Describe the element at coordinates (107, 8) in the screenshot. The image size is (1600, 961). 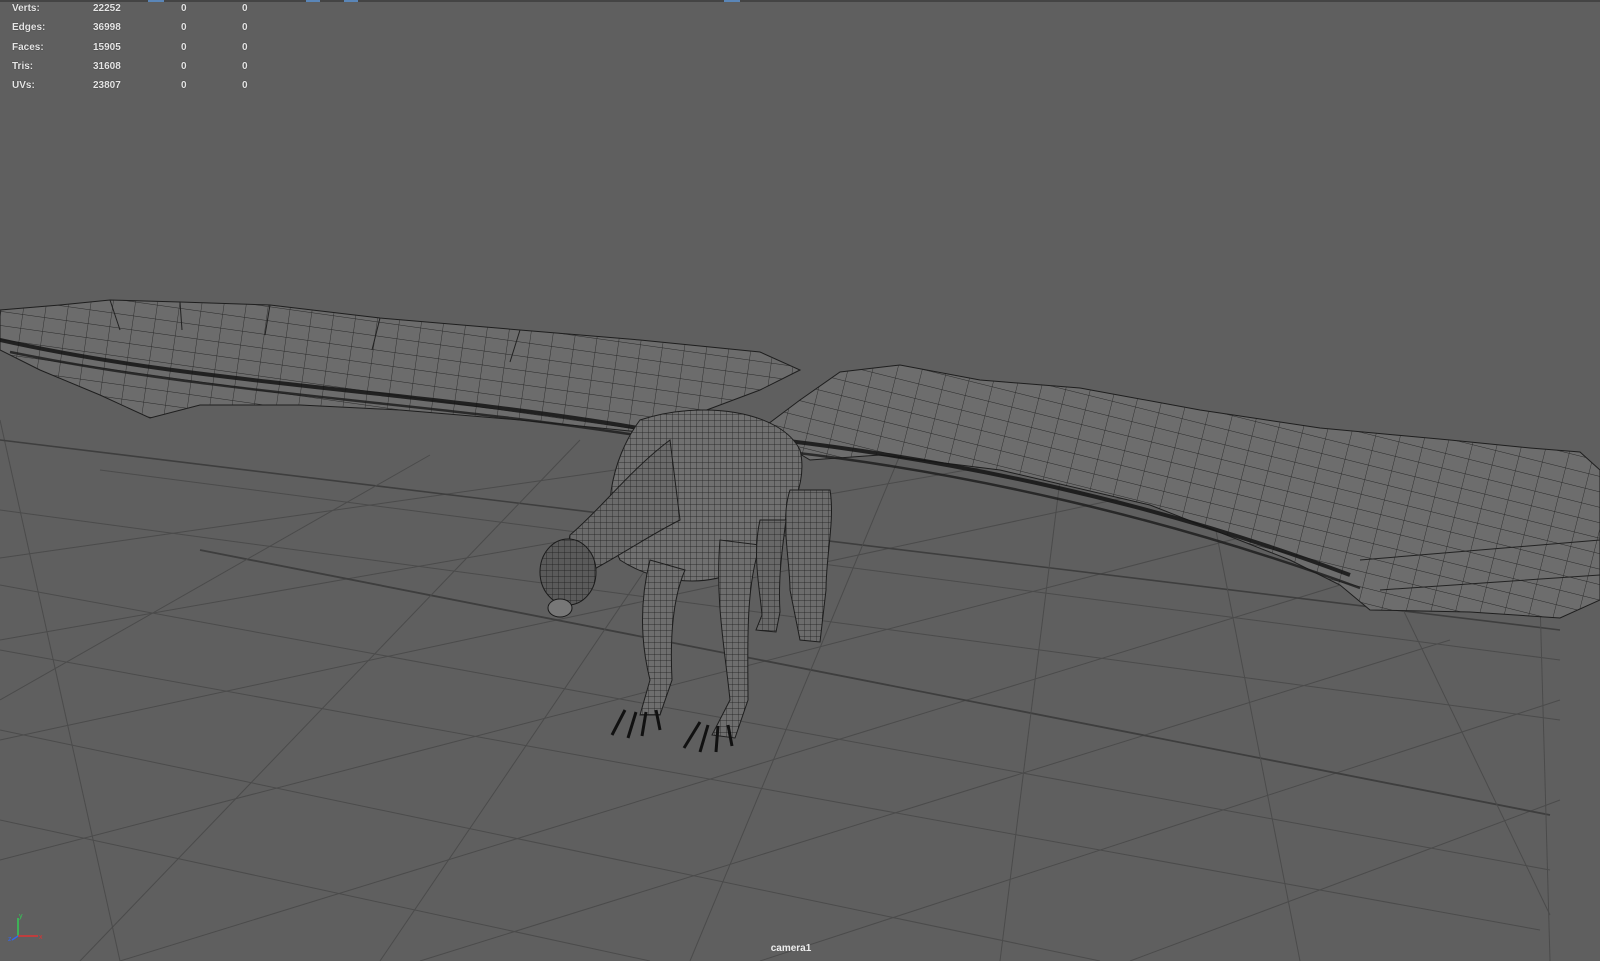
I see `hud-value-total: 22252` at that location.